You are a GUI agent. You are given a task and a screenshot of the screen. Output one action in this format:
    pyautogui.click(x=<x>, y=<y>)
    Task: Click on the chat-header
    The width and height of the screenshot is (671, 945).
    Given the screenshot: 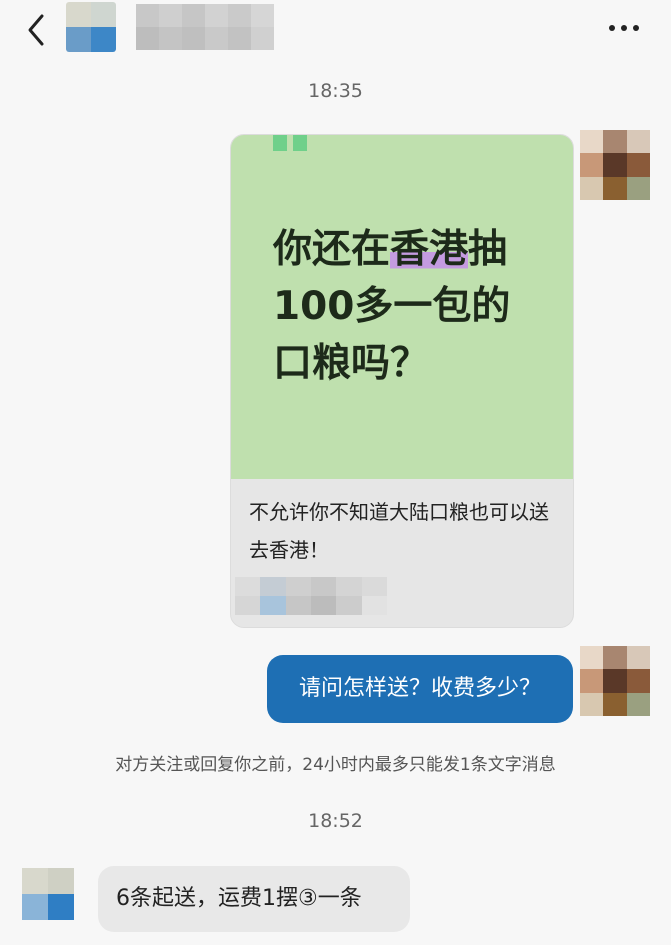 What is the action you would take?
    pyautogui.click(x=335, y=31)
    